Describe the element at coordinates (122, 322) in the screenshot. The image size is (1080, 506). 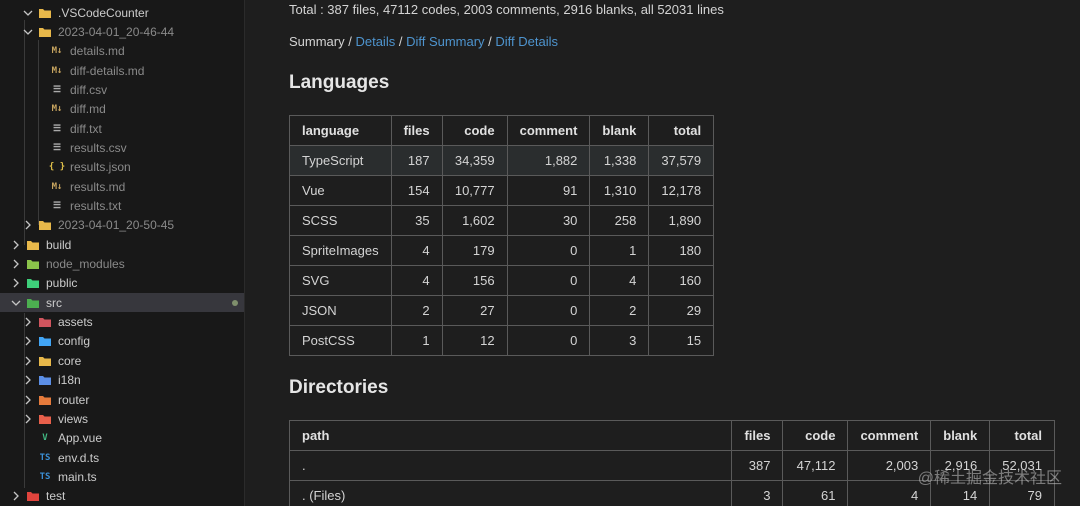
I see `tree-item-assets: assets` at that location.